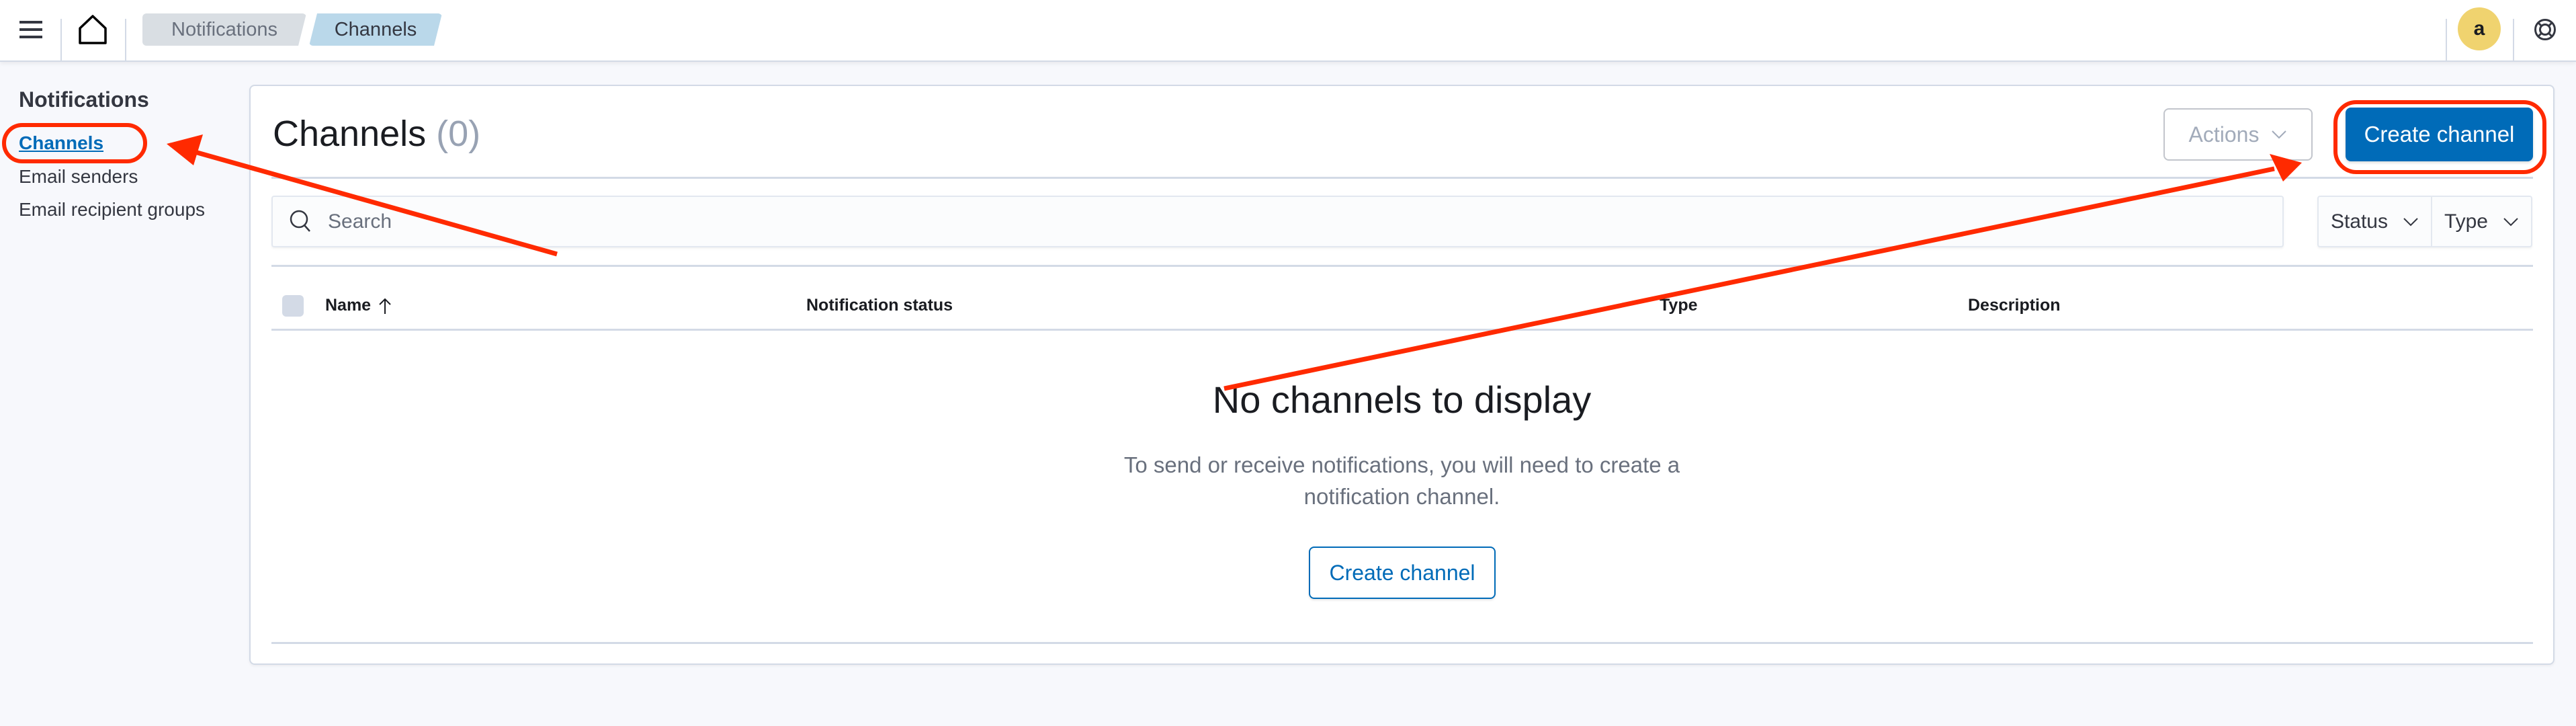 This screenshot has width=2576, height=726. What do you see at coordinates (879, 305) in the screenshot?
I see `column-header-notification-status: Notification status` at bounding box center [879, 305].